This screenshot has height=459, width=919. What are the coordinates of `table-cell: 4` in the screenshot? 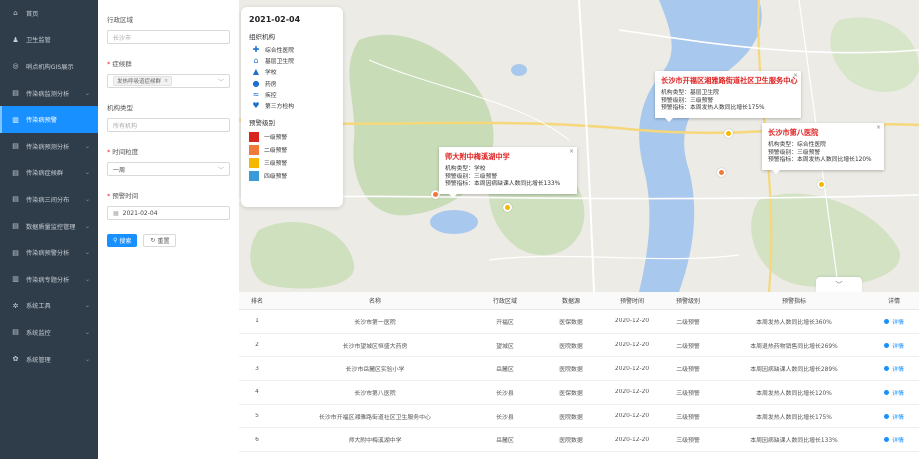 It's located at (257, 392).